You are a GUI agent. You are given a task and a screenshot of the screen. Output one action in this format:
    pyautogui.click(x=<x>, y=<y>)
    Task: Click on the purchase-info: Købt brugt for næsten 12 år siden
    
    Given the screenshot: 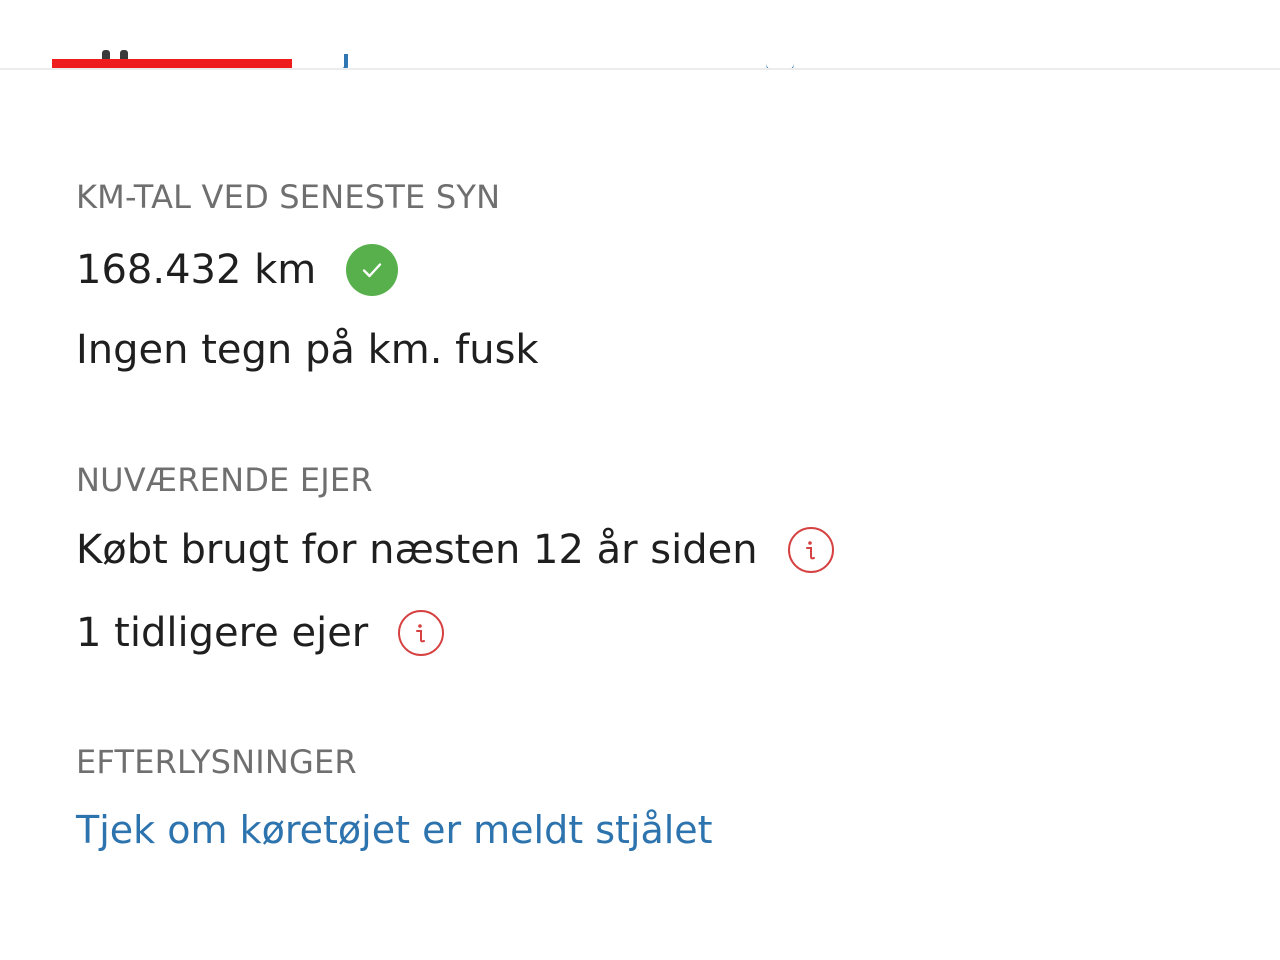 What is the action you would take?
    pyautogui.click(x=417, y=550)
    